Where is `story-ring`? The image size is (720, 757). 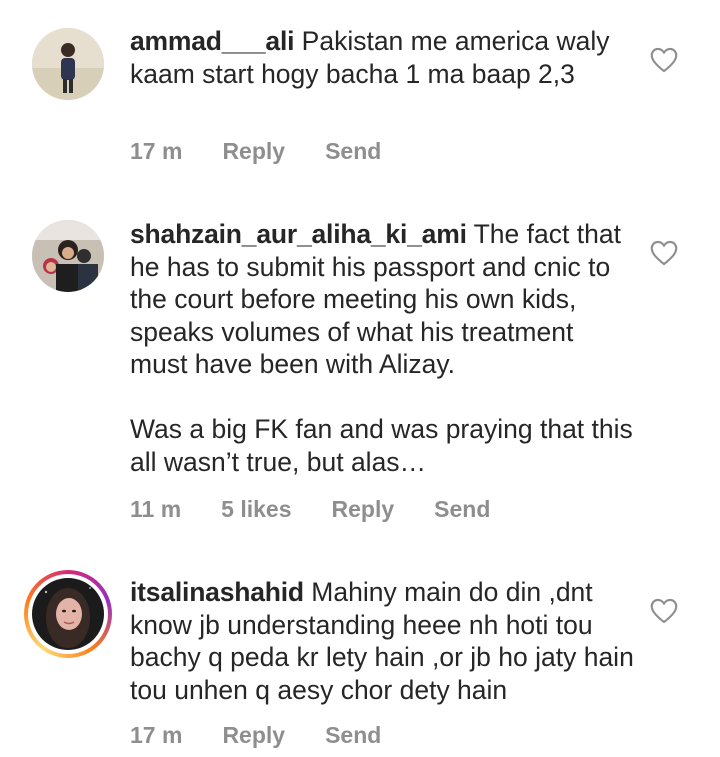
story-ring is located at coordinates (68, 614).